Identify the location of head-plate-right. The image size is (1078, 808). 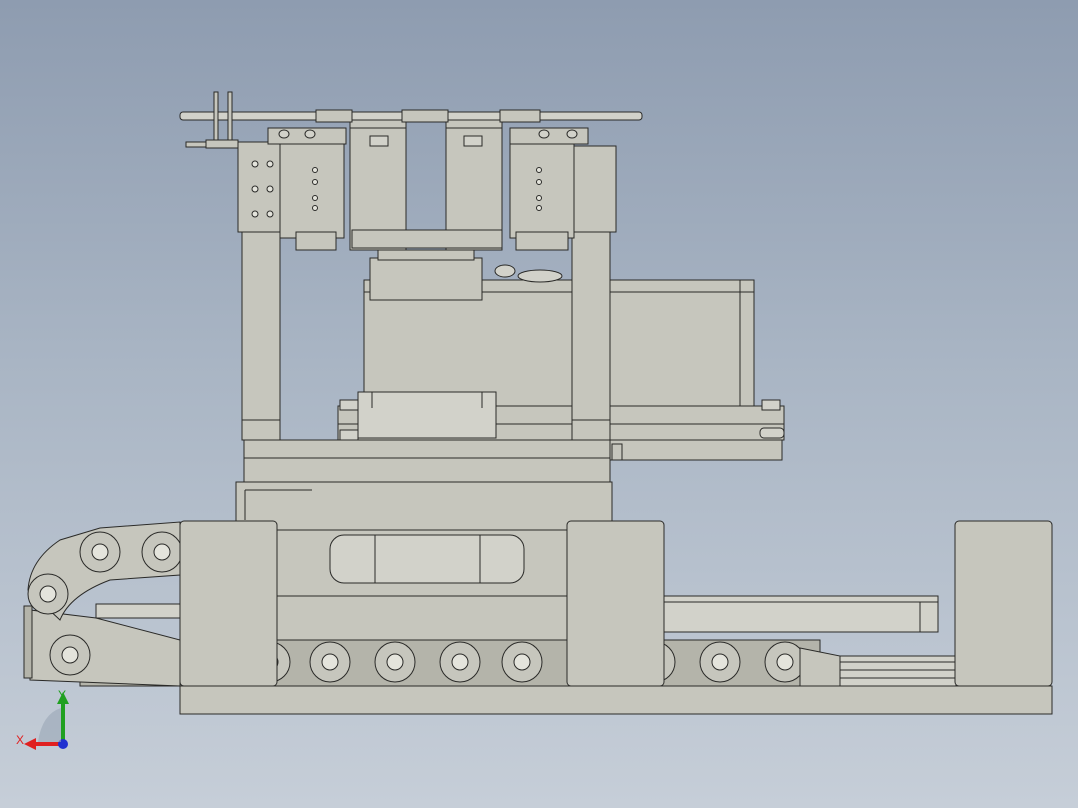
(593, 189).